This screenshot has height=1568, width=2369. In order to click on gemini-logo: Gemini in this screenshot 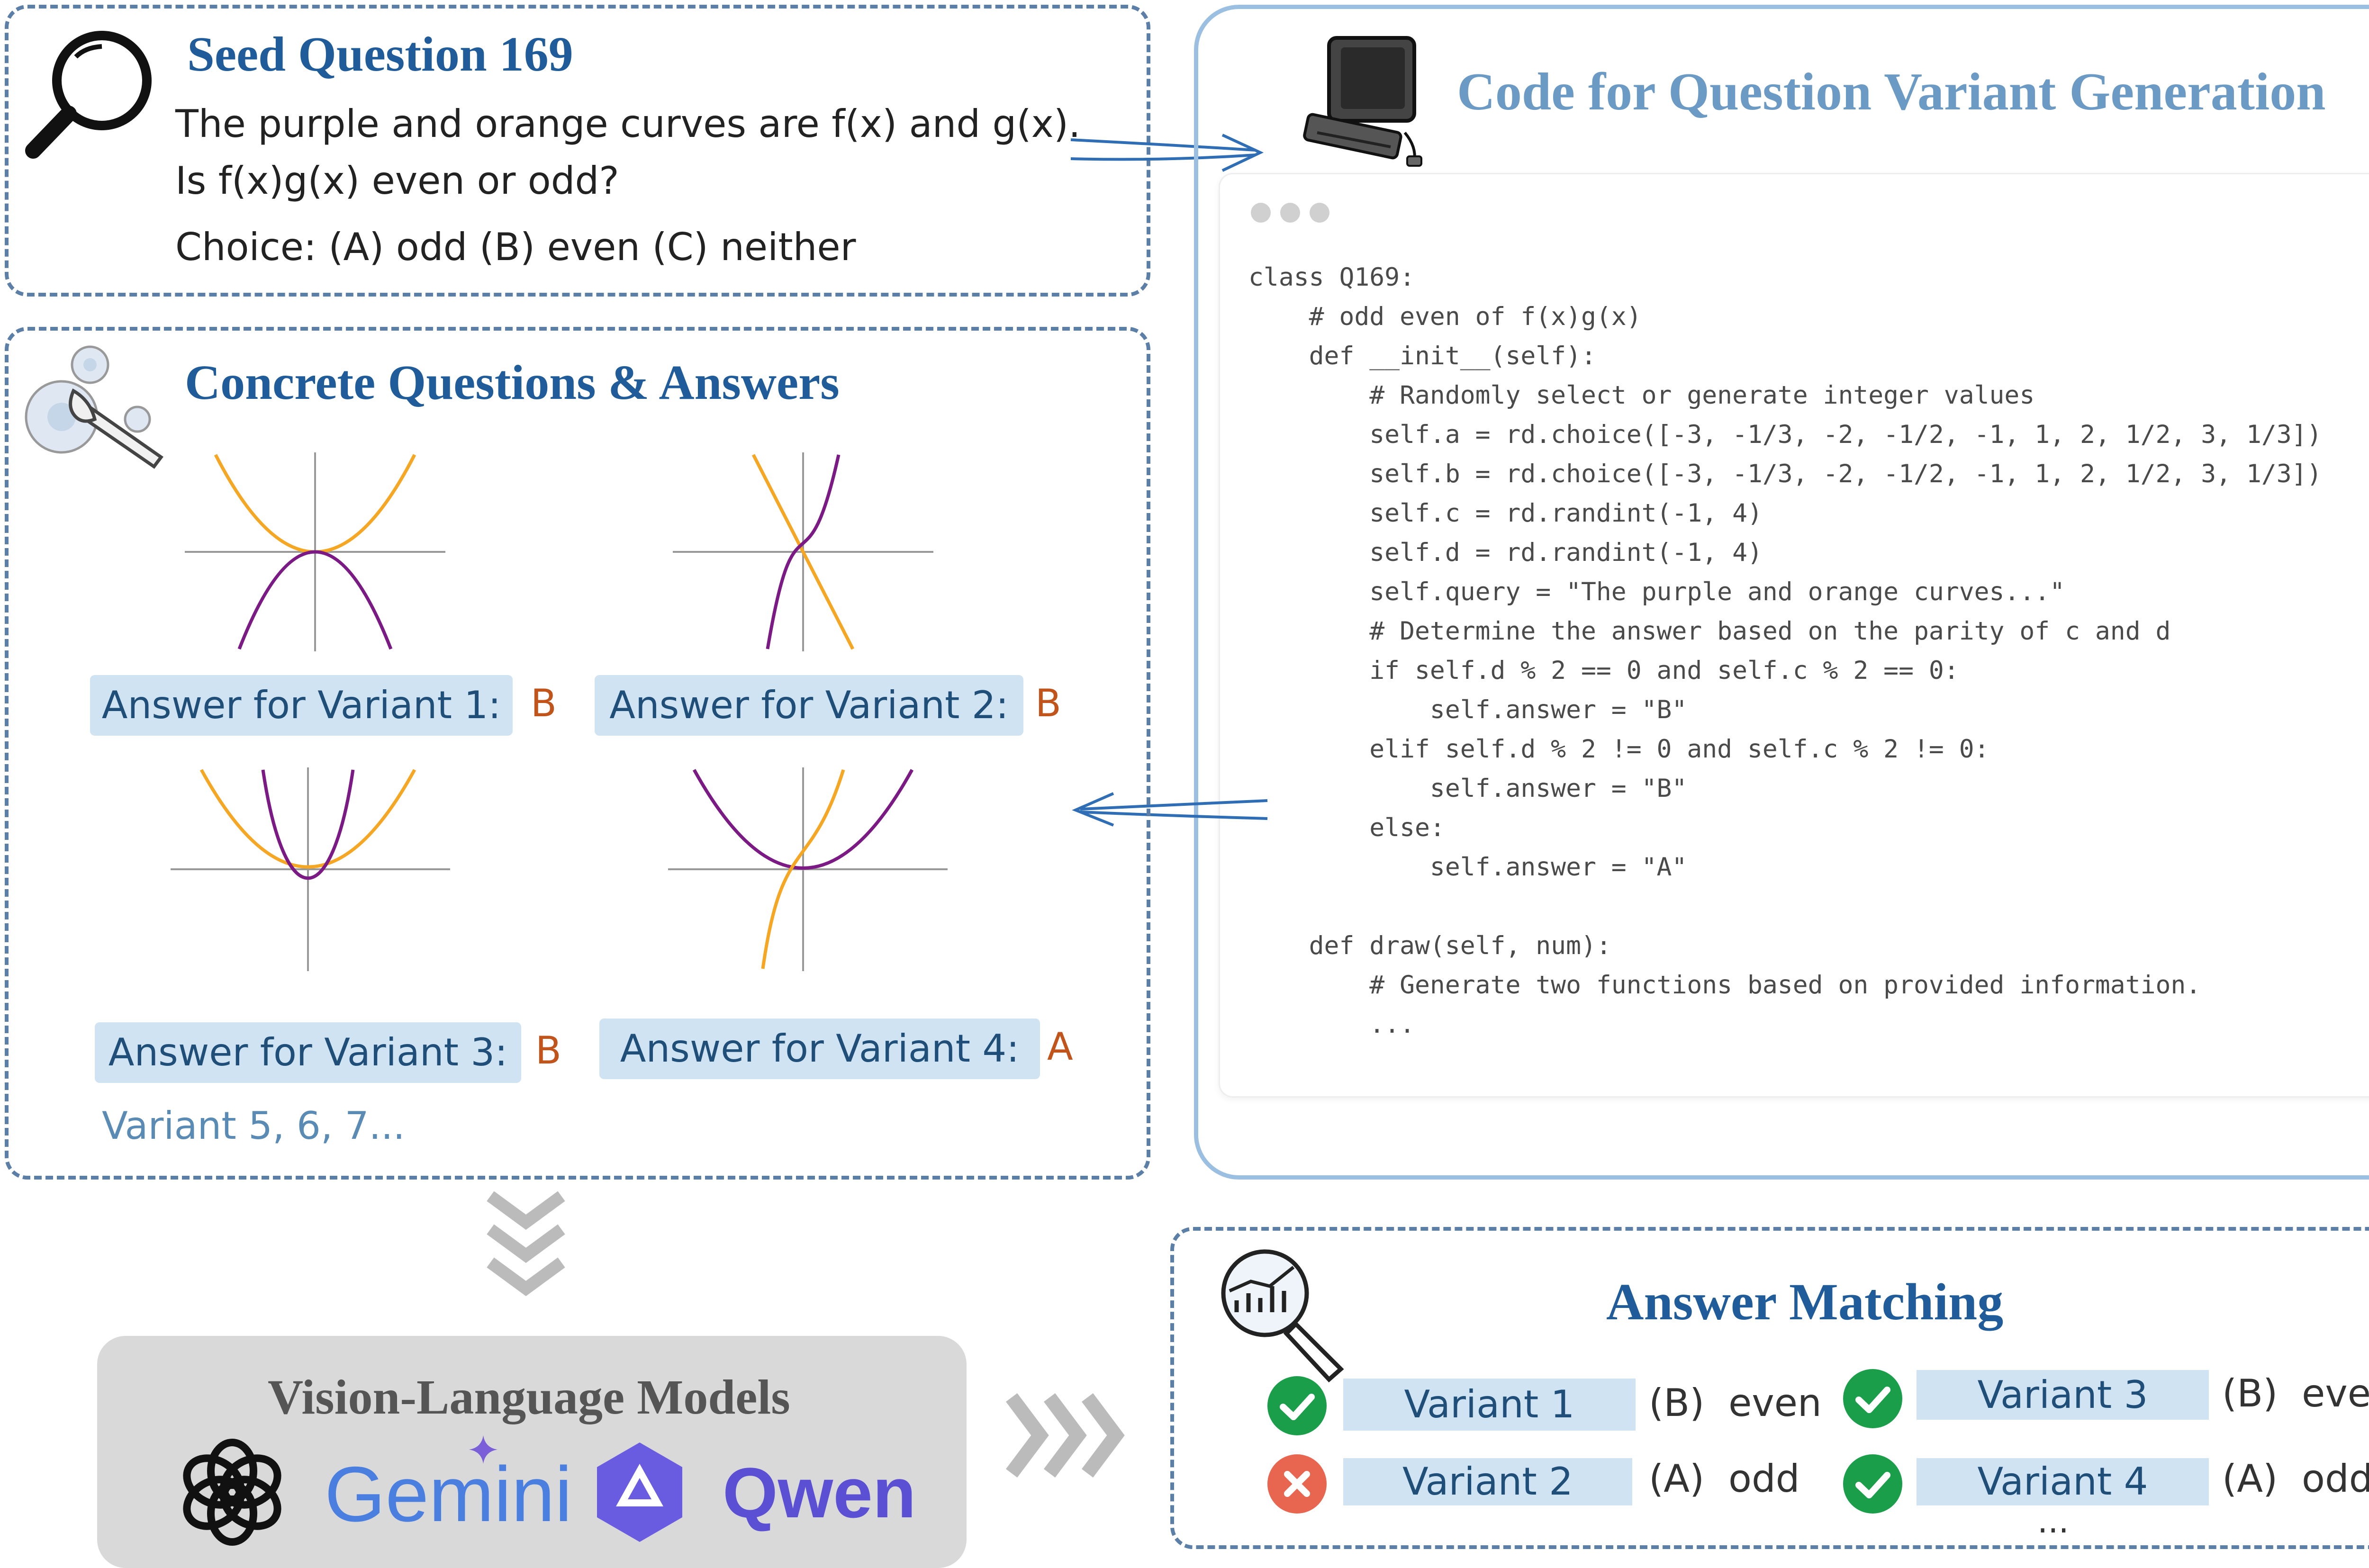, I will do `click(448, 1494)`.